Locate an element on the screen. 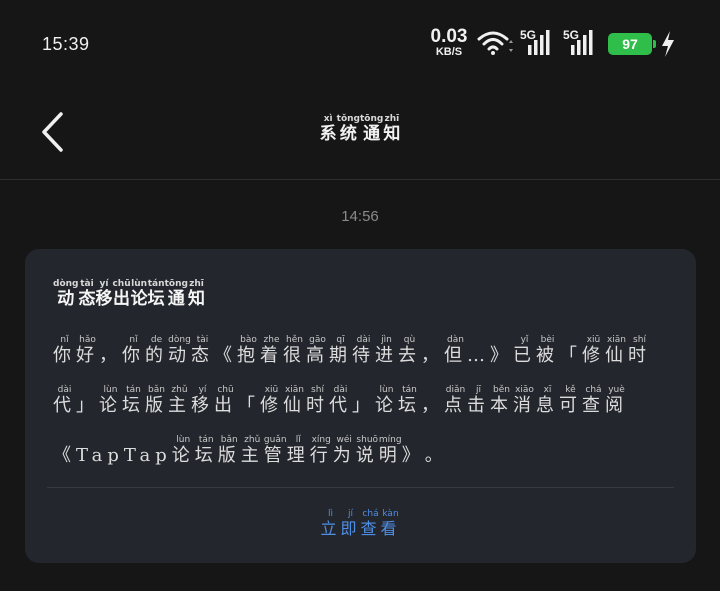  pinyin: yuè is located at coordinates (616, 390).